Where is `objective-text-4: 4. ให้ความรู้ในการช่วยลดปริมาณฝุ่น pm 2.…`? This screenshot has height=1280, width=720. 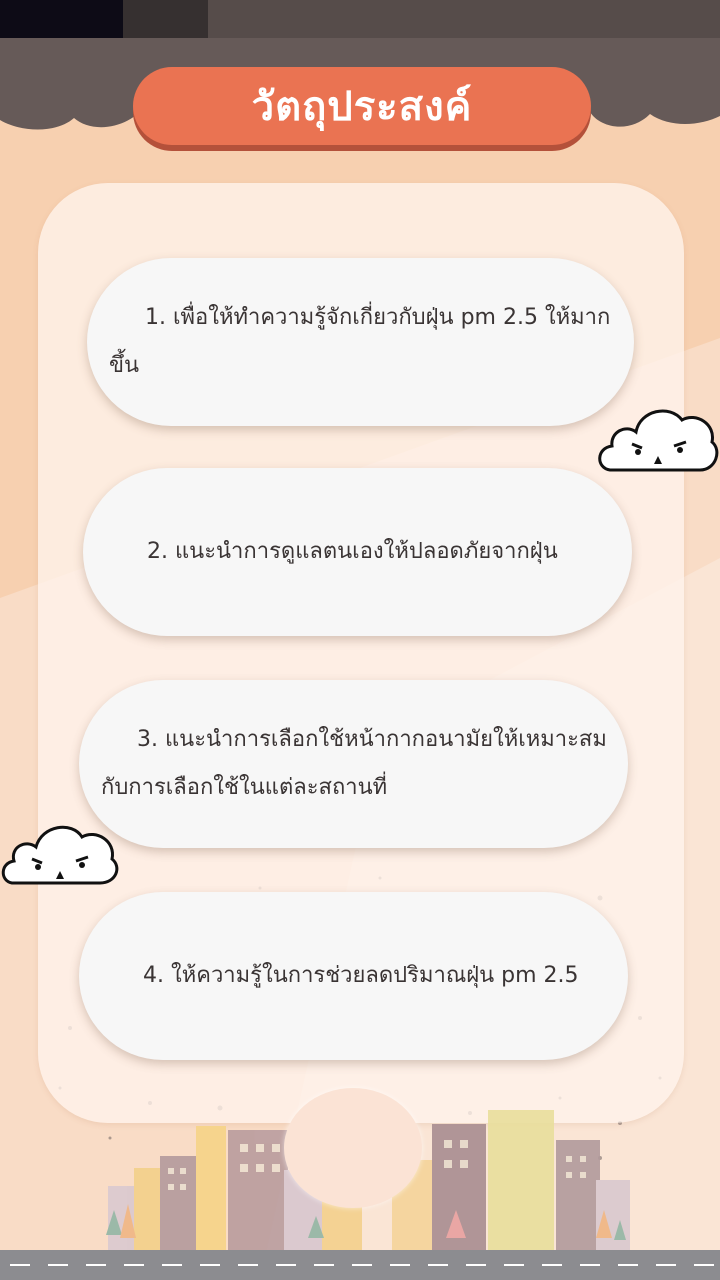 objective-text-4: 4. ให้ความรู้ในการช่วยลดปริมาณฝุ่น pm 2.… is located at coordinates (361, 975).